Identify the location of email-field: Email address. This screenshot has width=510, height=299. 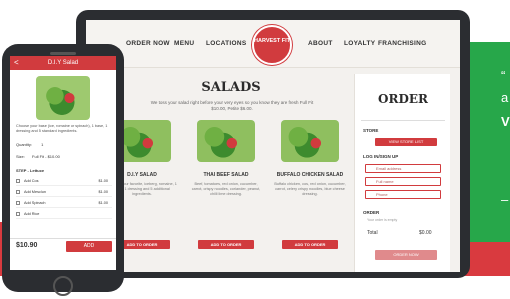
(403, 168).